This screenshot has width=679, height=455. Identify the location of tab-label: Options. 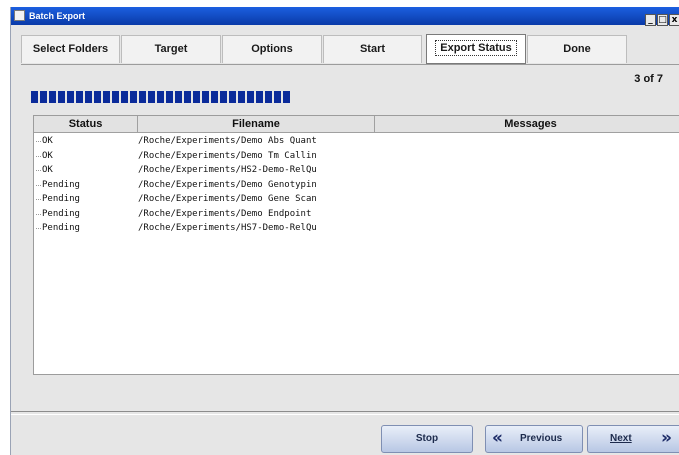
(272, 49).